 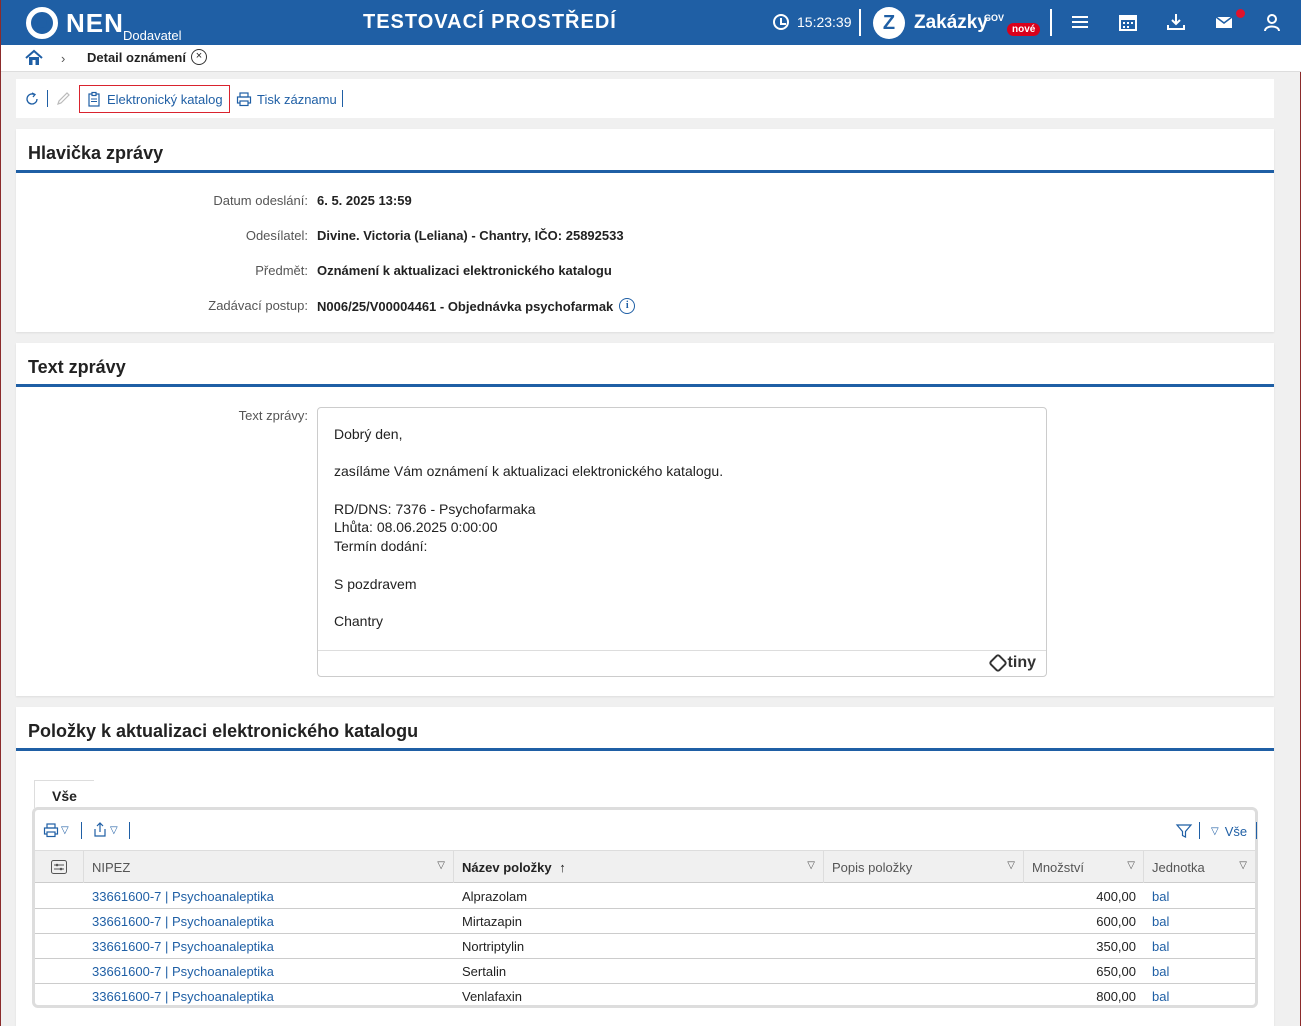 I want to click on cell-quantity: 600,00, so click(x=1116, y=921).